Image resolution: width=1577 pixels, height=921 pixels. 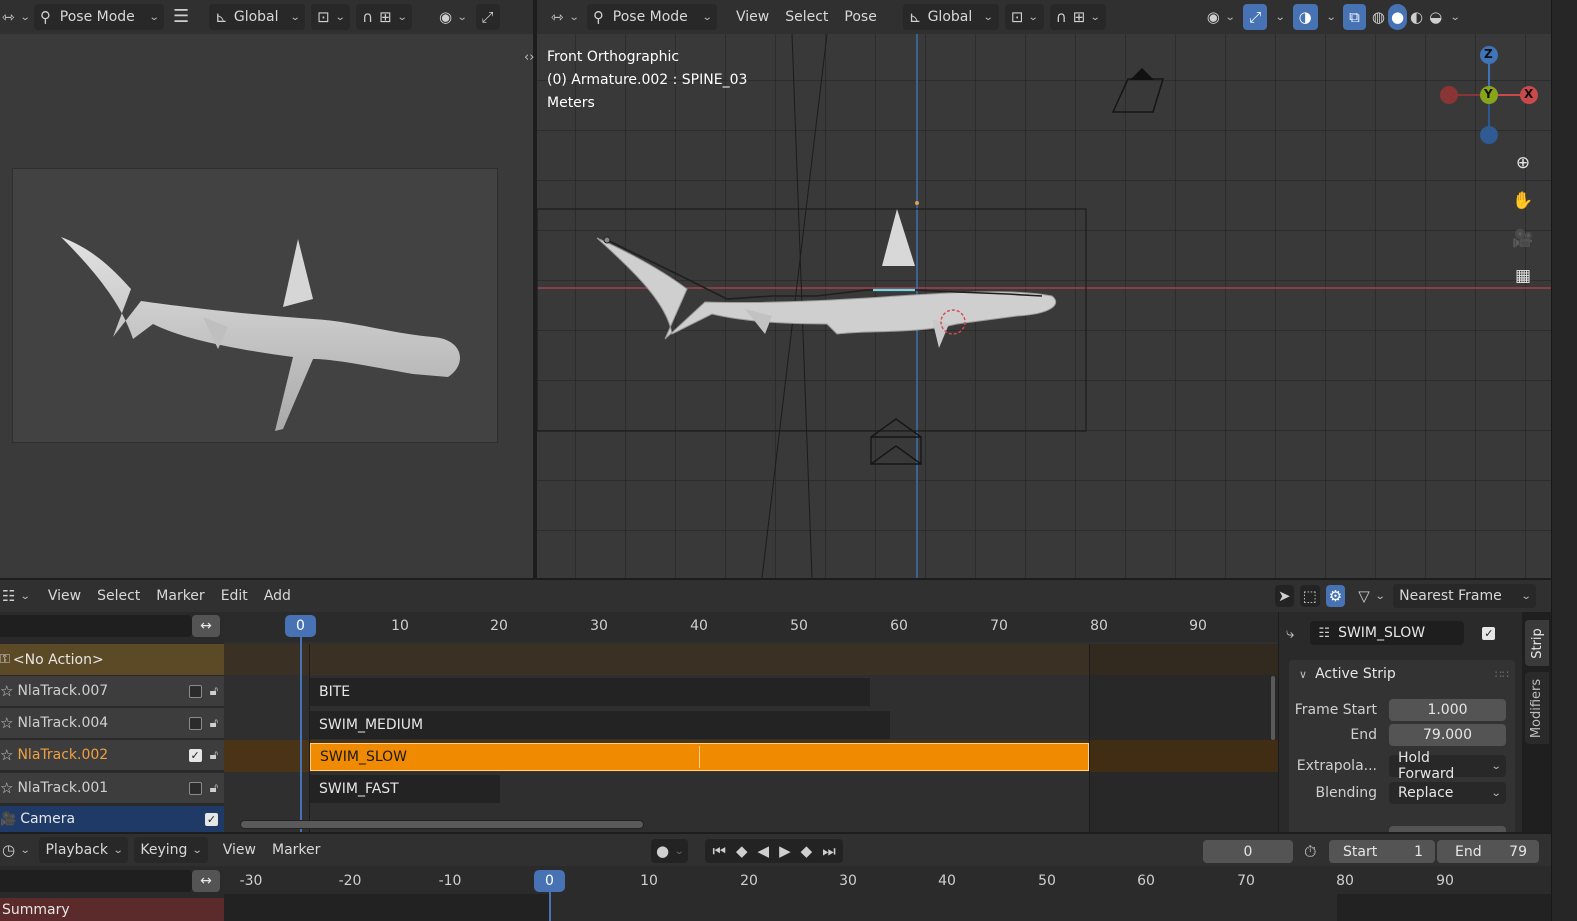 I want to click on timeline-menu-view: View, so click(x=239, y=850).